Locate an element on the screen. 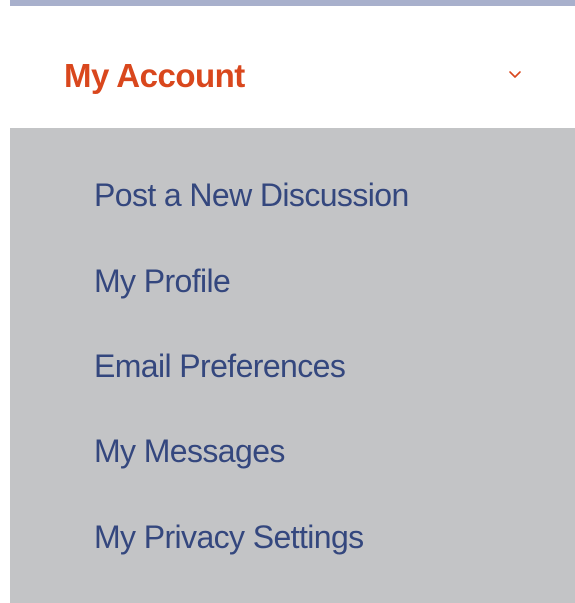 This screenshot has height=603, width=575. my-account-title: My Account is located at coordinates (154, 75).